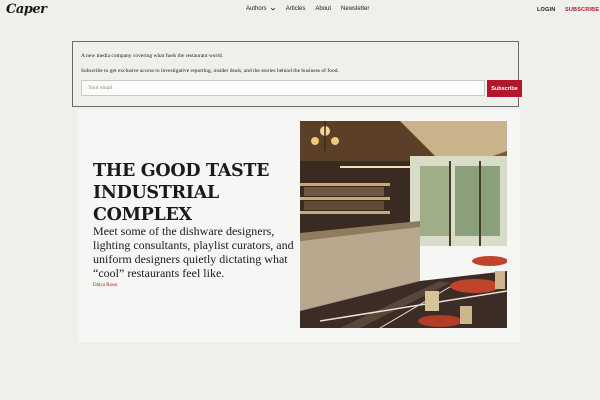 The width and height of the screenshot is (600, 400). What do you see at coordinates (283, 88) in the screenshot?
I see `email-input: Your email` at bounding box center [283, 88].